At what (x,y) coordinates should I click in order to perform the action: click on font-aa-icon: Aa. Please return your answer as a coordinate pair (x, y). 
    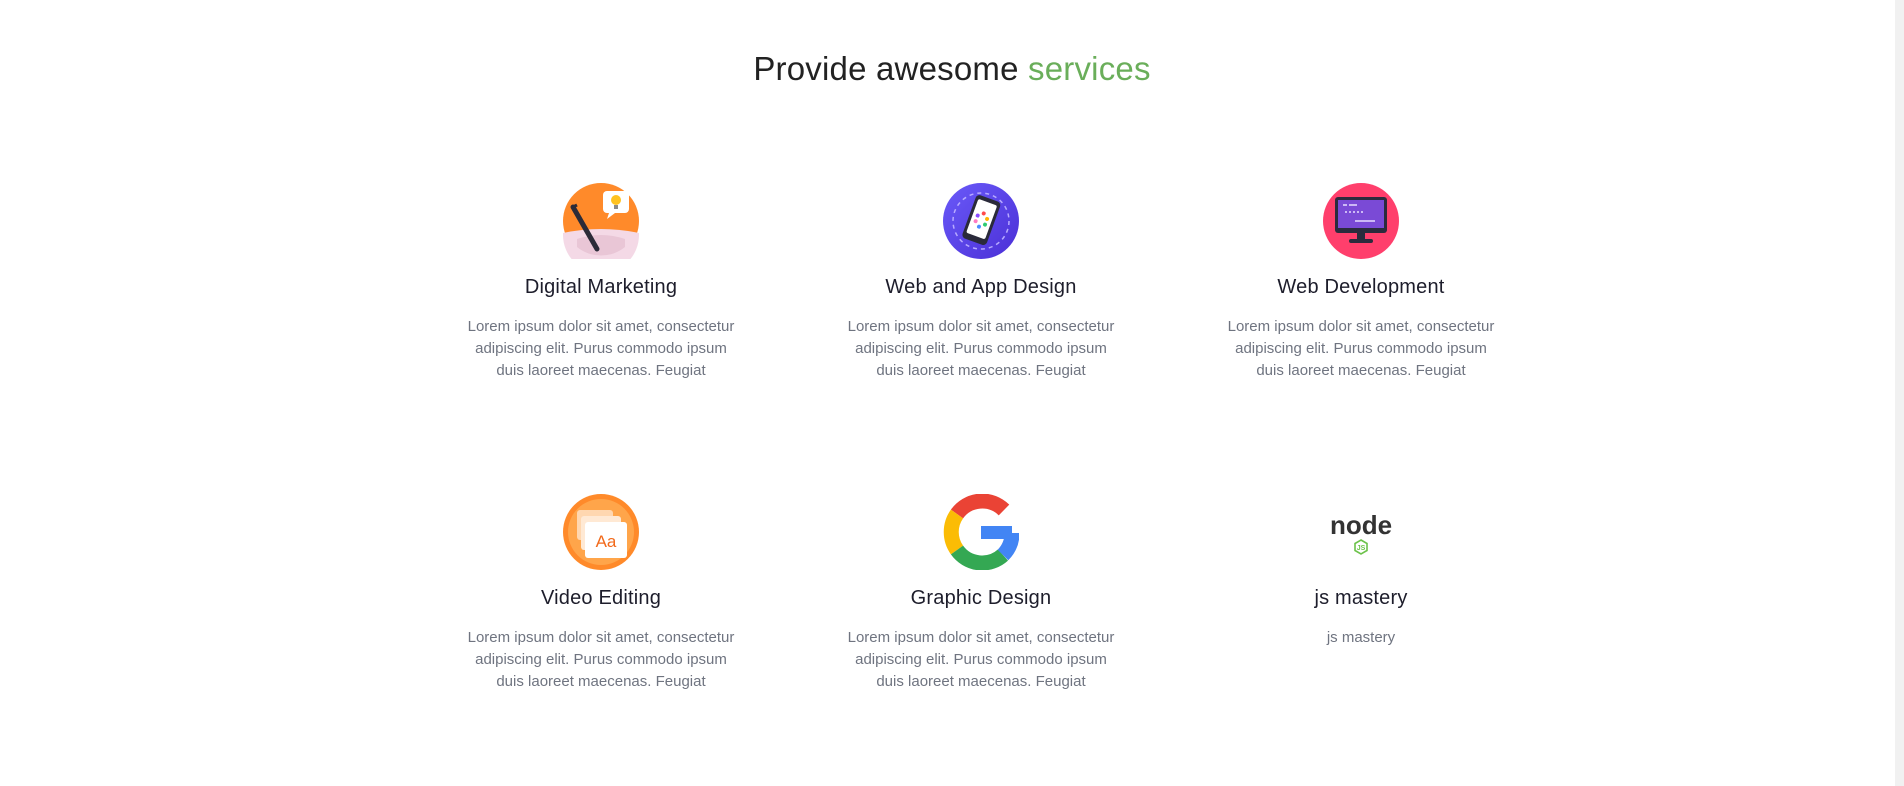
    Looking at the image, I should click on (601, 532).